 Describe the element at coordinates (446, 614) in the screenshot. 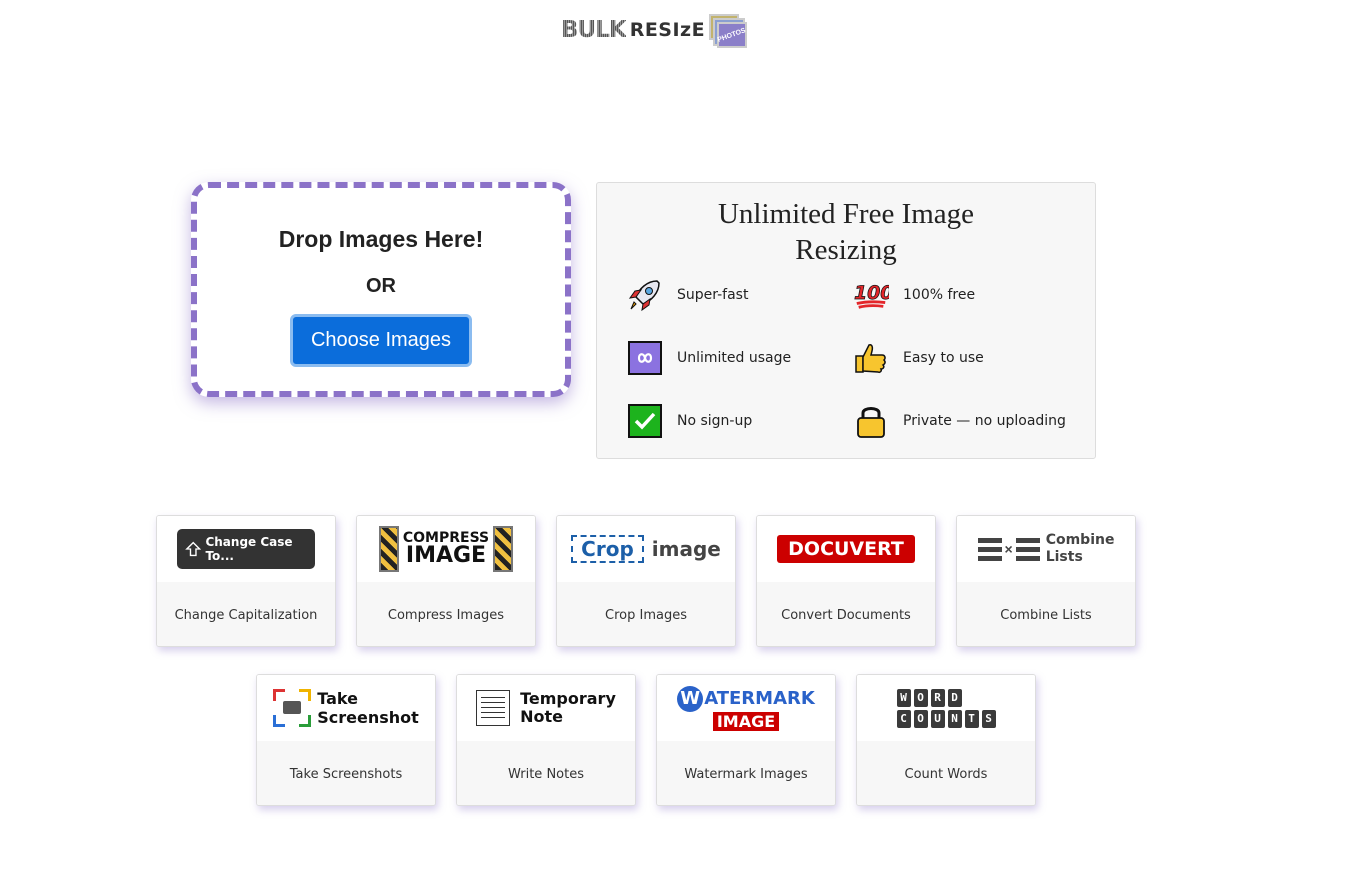

I see `tool-caption: Compress Images` at that location.